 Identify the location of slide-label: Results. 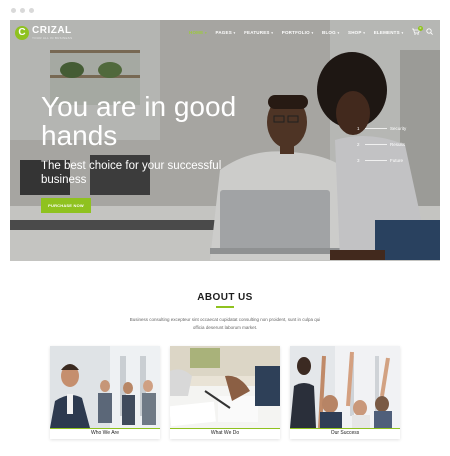
(398, 144).